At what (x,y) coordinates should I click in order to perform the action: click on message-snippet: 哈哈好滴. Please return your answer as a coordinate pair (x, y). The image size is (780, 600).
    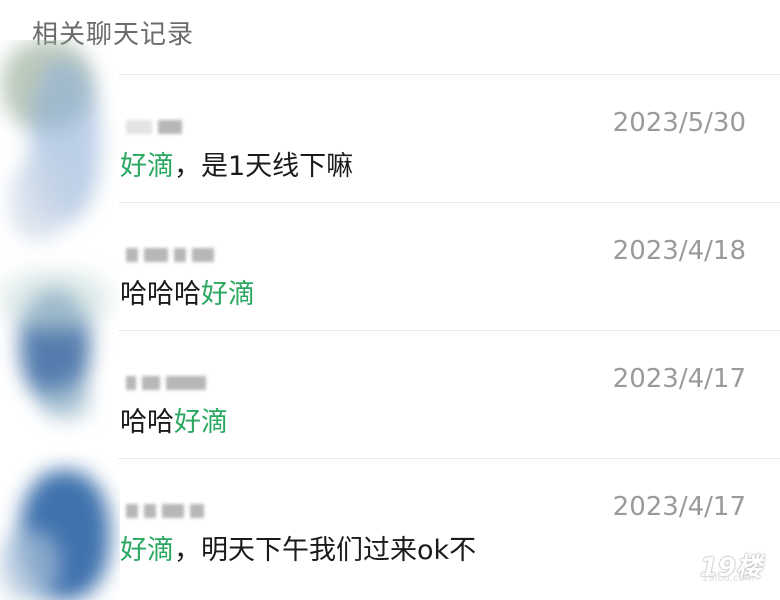
    Looking at the image, I should click on (174, 419).